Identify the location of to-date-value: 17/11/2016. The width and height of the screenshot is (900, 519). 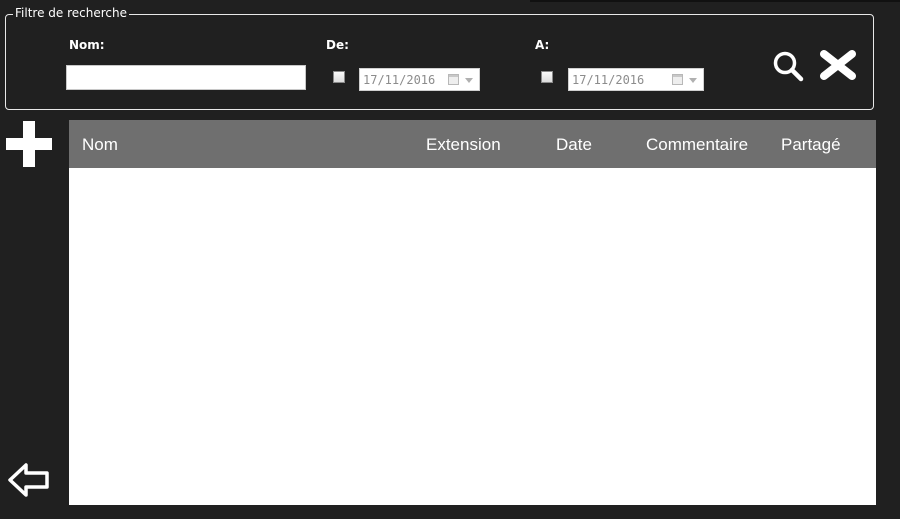
(608, 80).